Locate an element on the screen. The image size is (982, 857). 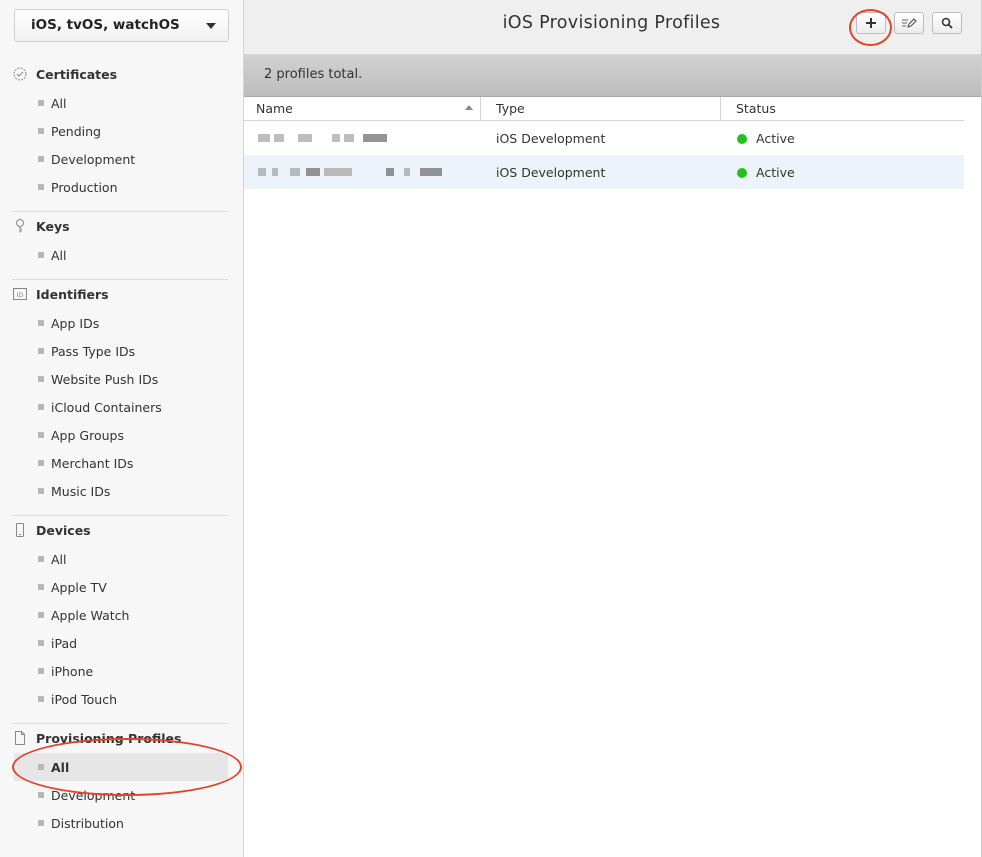
column-label: Type is located at coordinates (510, 108).